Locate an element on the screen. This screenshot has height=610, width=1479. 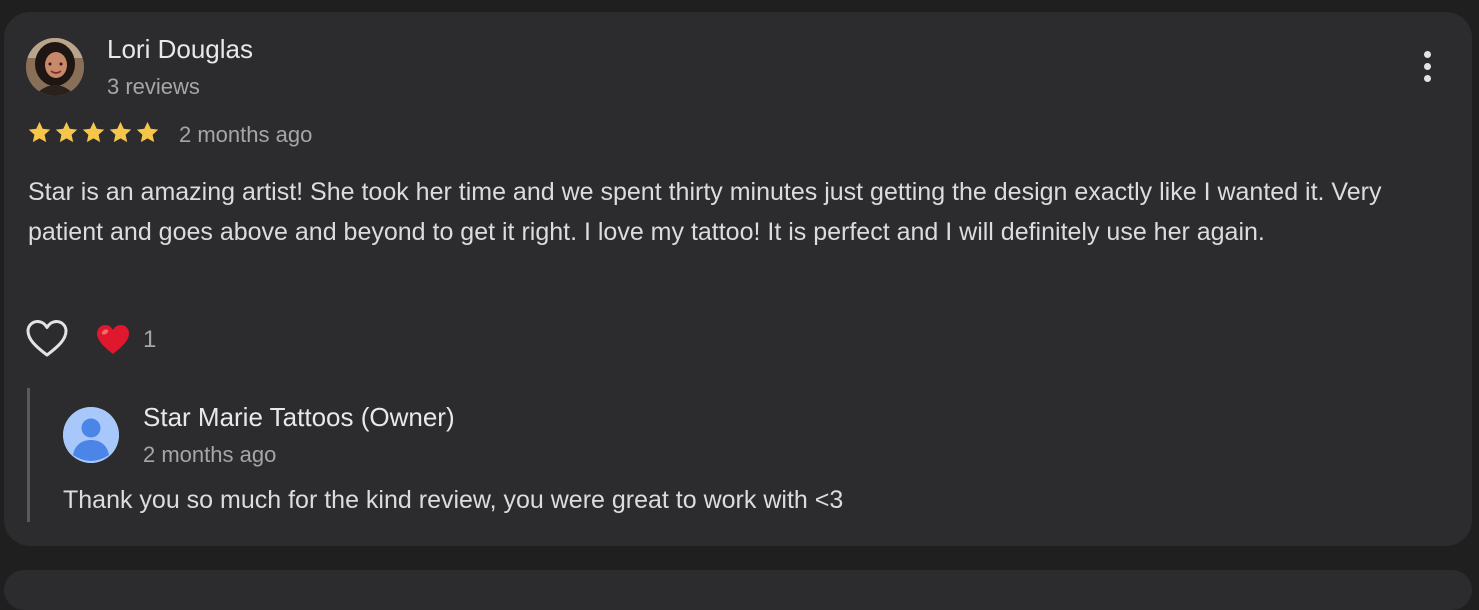
star-rating is located at coordinates (93, 135).